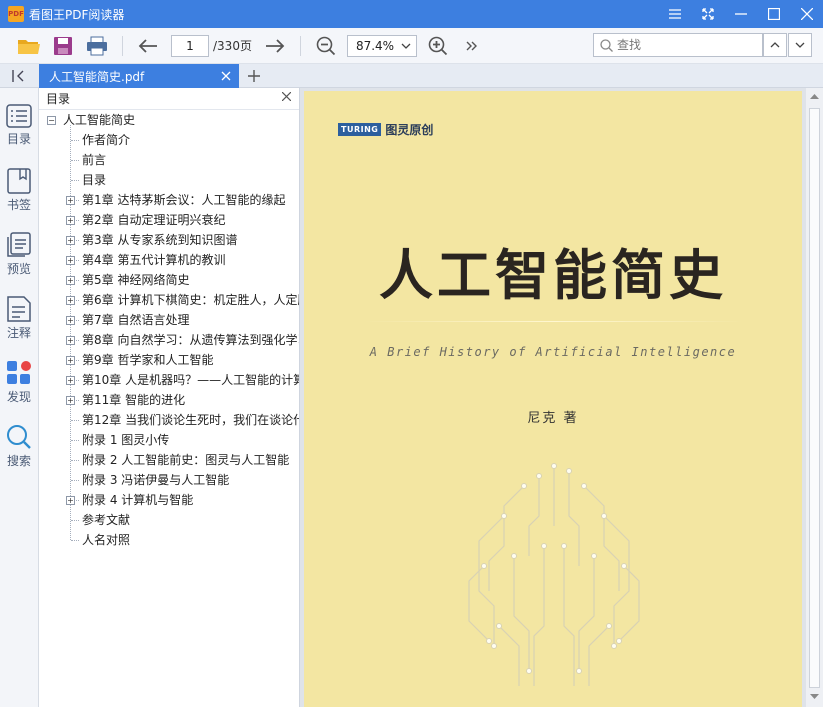  I want to click on scrollbar-thumb, so click(814, 398).